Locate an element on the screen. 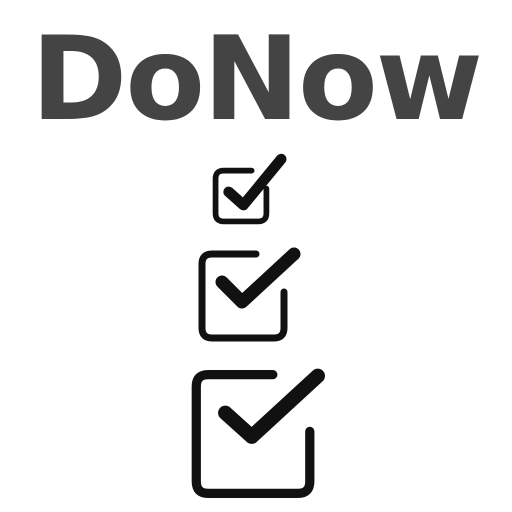  checkbox-checked-icon-small is located at coordinates (249, 189).